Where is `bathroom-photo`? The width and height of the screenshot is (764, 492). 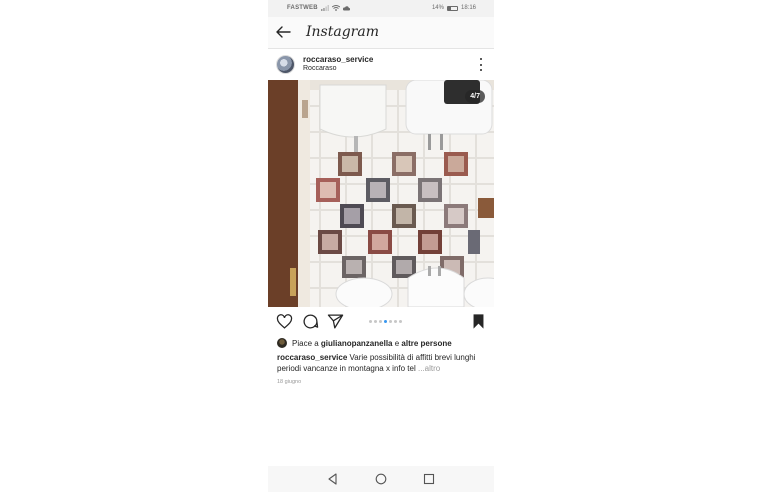
bathroom-photo is located at coordinates (381, 193).